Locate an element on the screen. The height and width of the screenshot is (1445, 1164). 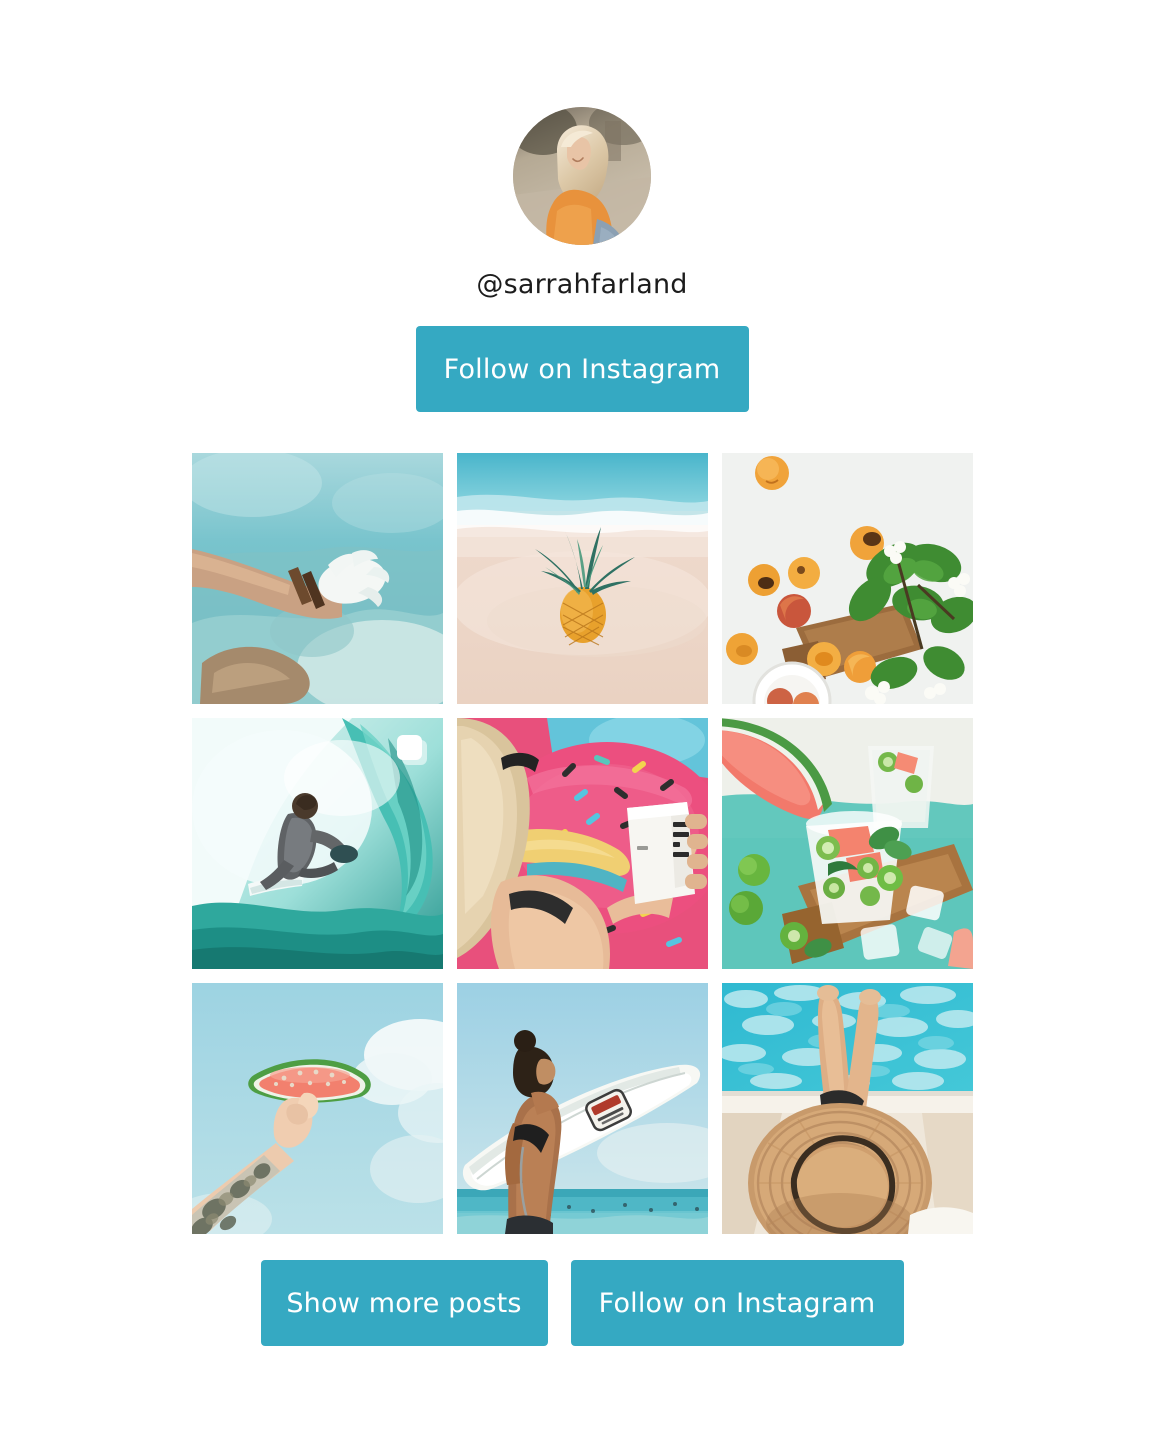
post-image-pineapple-beach is located at coordinates (582, 578).